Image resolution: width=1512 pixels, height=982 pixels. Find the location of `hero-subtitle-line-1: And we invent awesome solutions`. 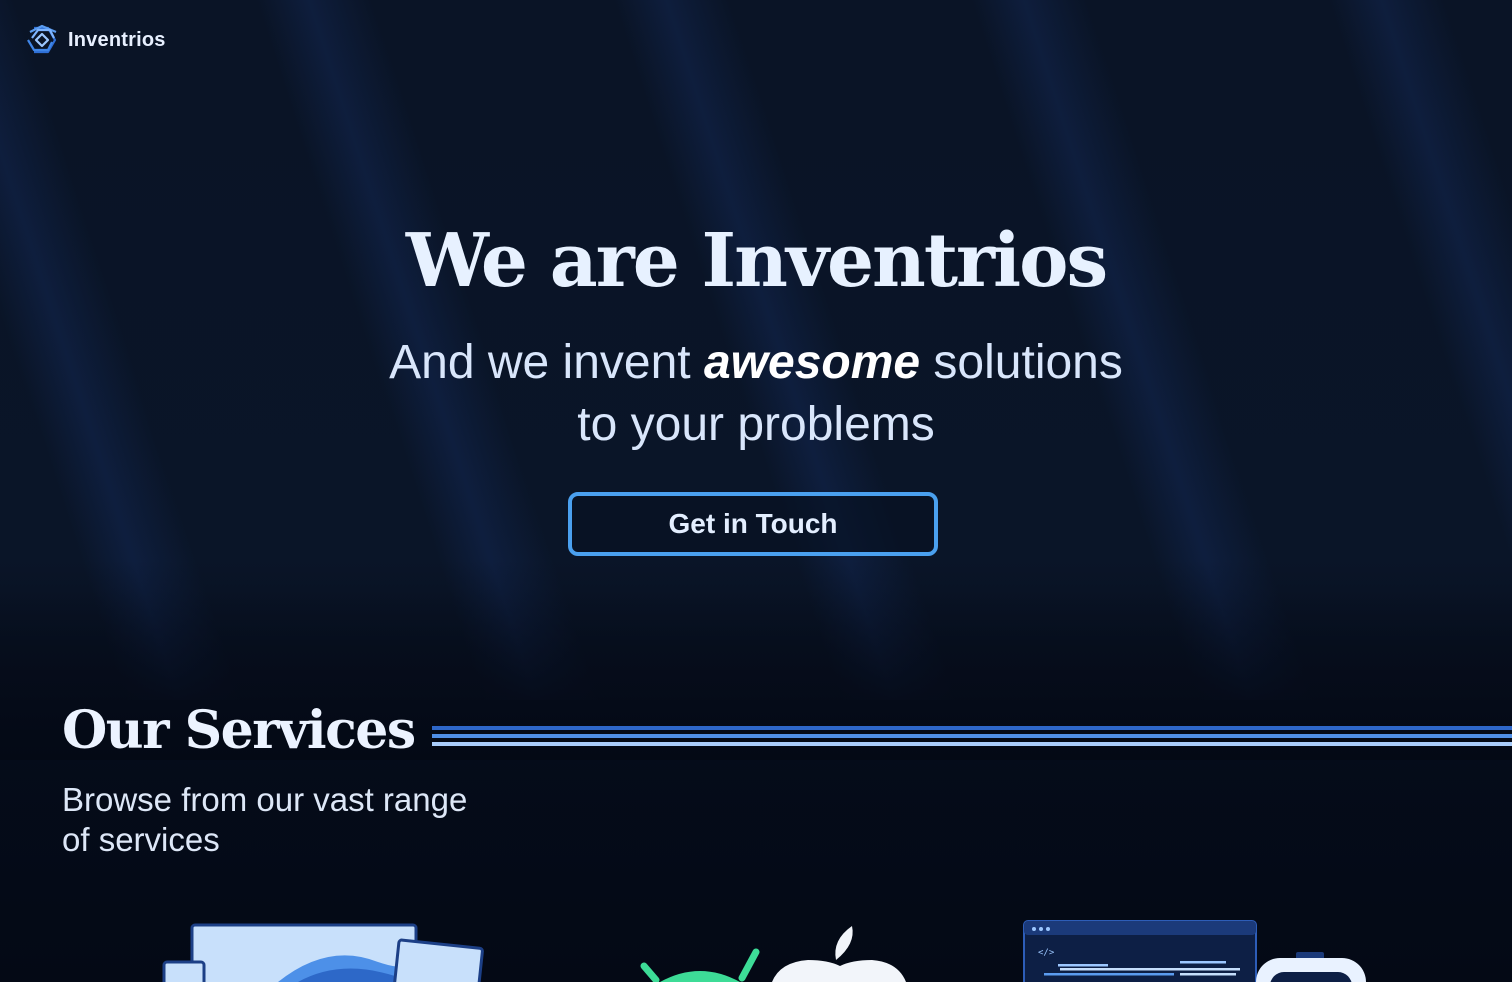

hero-subtitle-line-1: And we invent awesome solutions is located at coordinates (756, 363).